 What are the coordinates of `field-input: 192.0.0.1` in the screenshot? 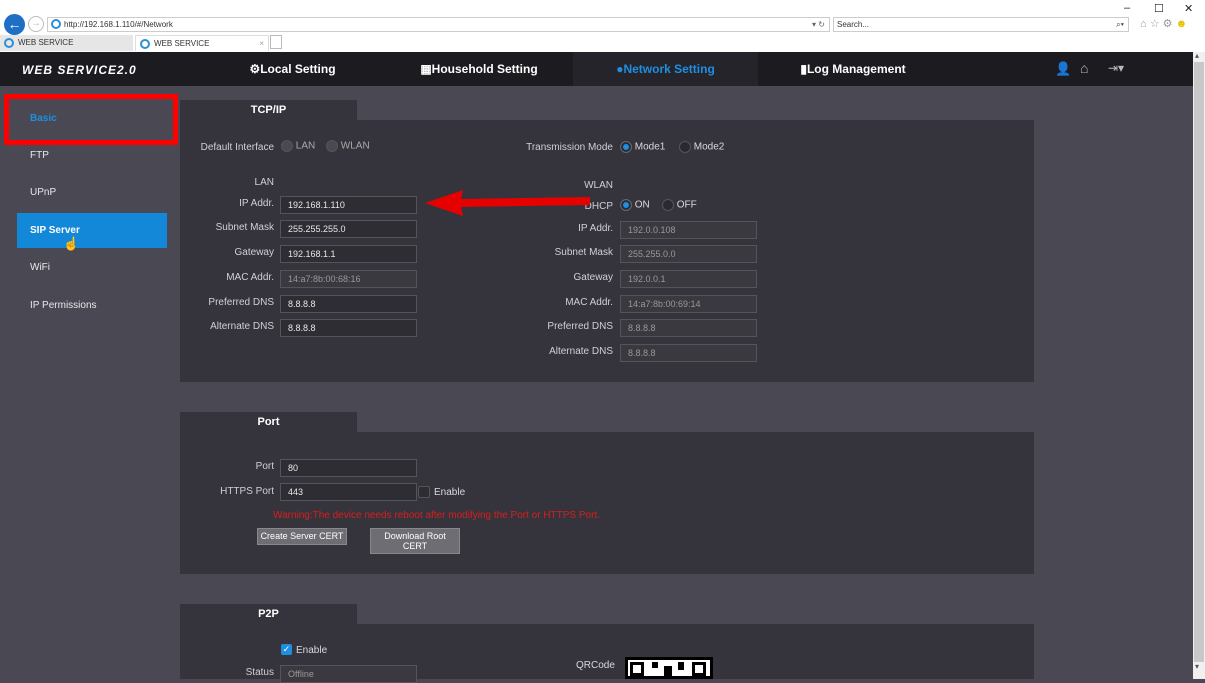 It's located at (688, 279).